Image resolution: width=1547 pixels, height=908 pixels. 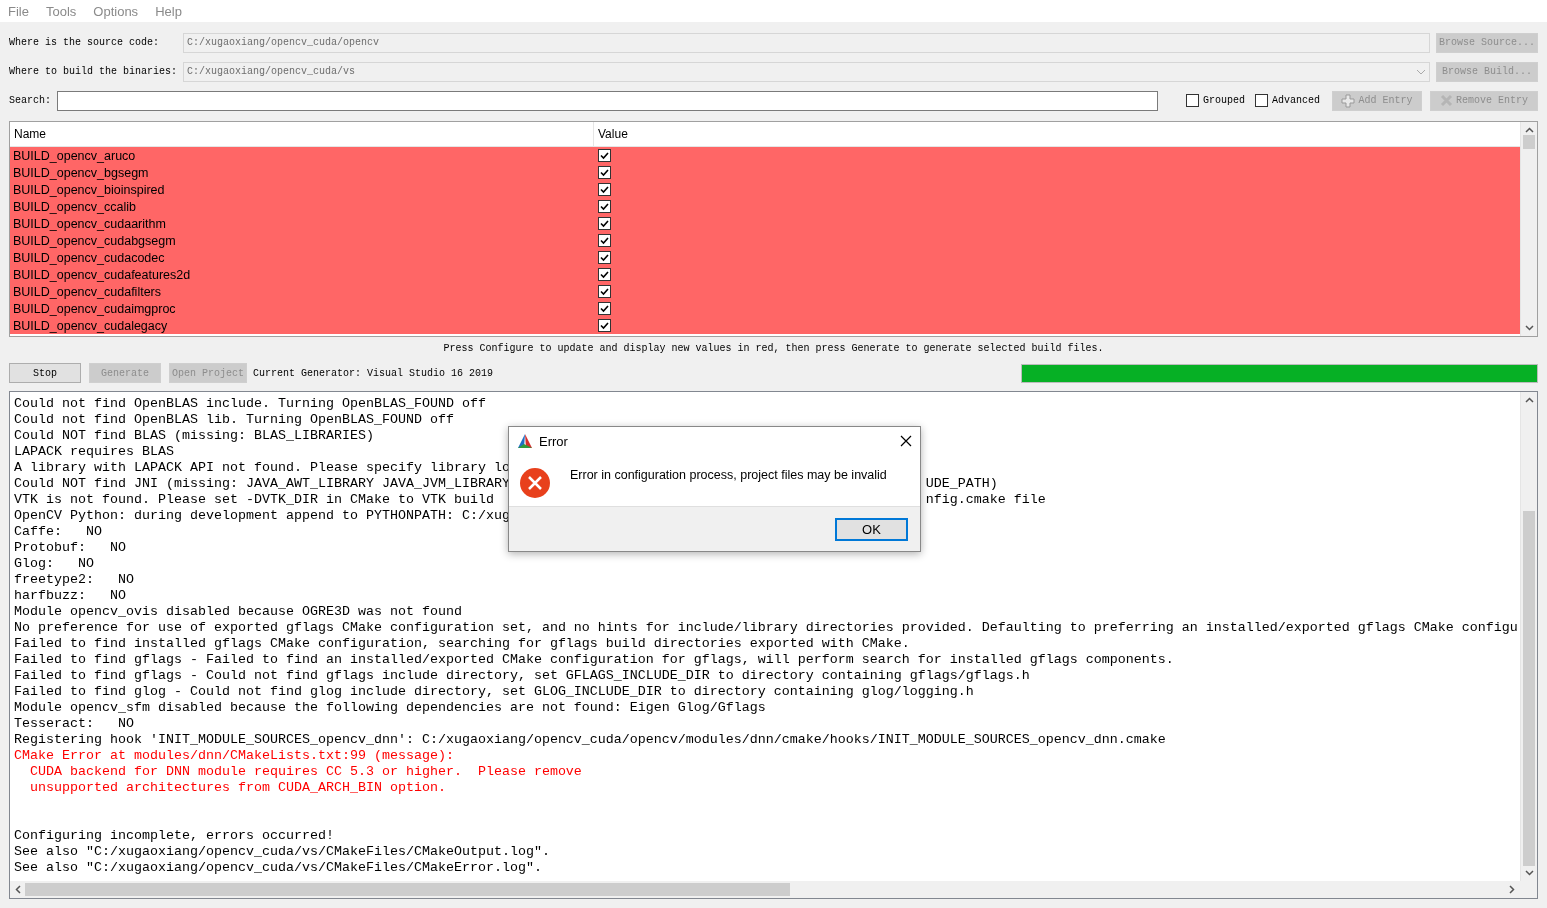 What do you see at coordinates (525, 441) in the screenshot?
I see `triangle-logo-icon` at bounding box center [525, 441].